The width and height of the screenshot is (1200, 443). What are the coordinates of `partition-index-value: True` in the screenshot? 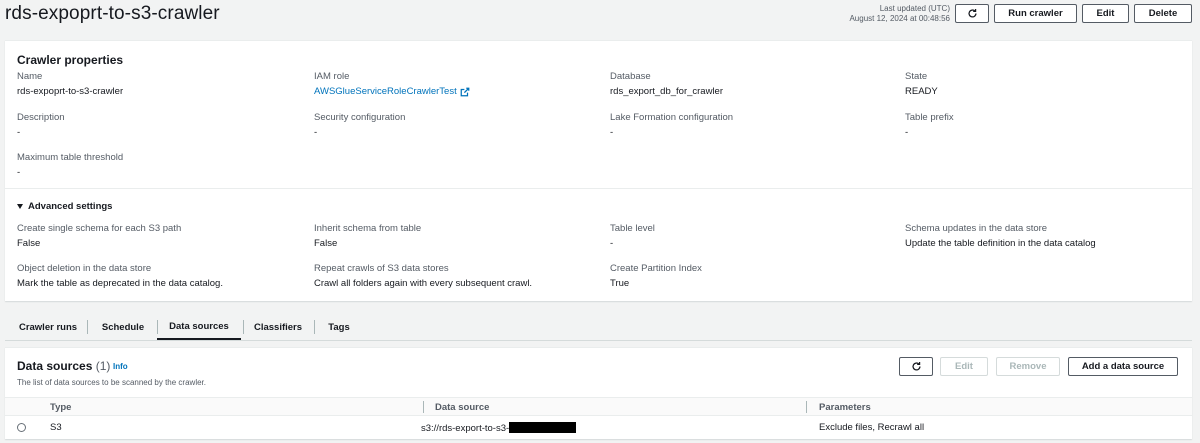 It's located at (620, 283).